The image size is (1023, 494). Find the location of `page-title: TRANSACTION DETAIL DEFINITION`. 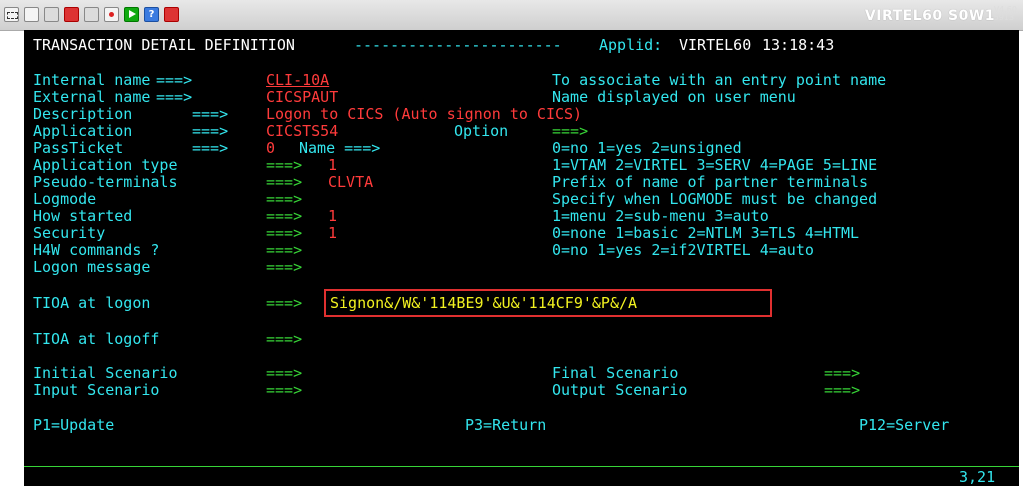

page-title: TRANSACTION DETAIL DEFINITION is located at coordinates (164, 45).